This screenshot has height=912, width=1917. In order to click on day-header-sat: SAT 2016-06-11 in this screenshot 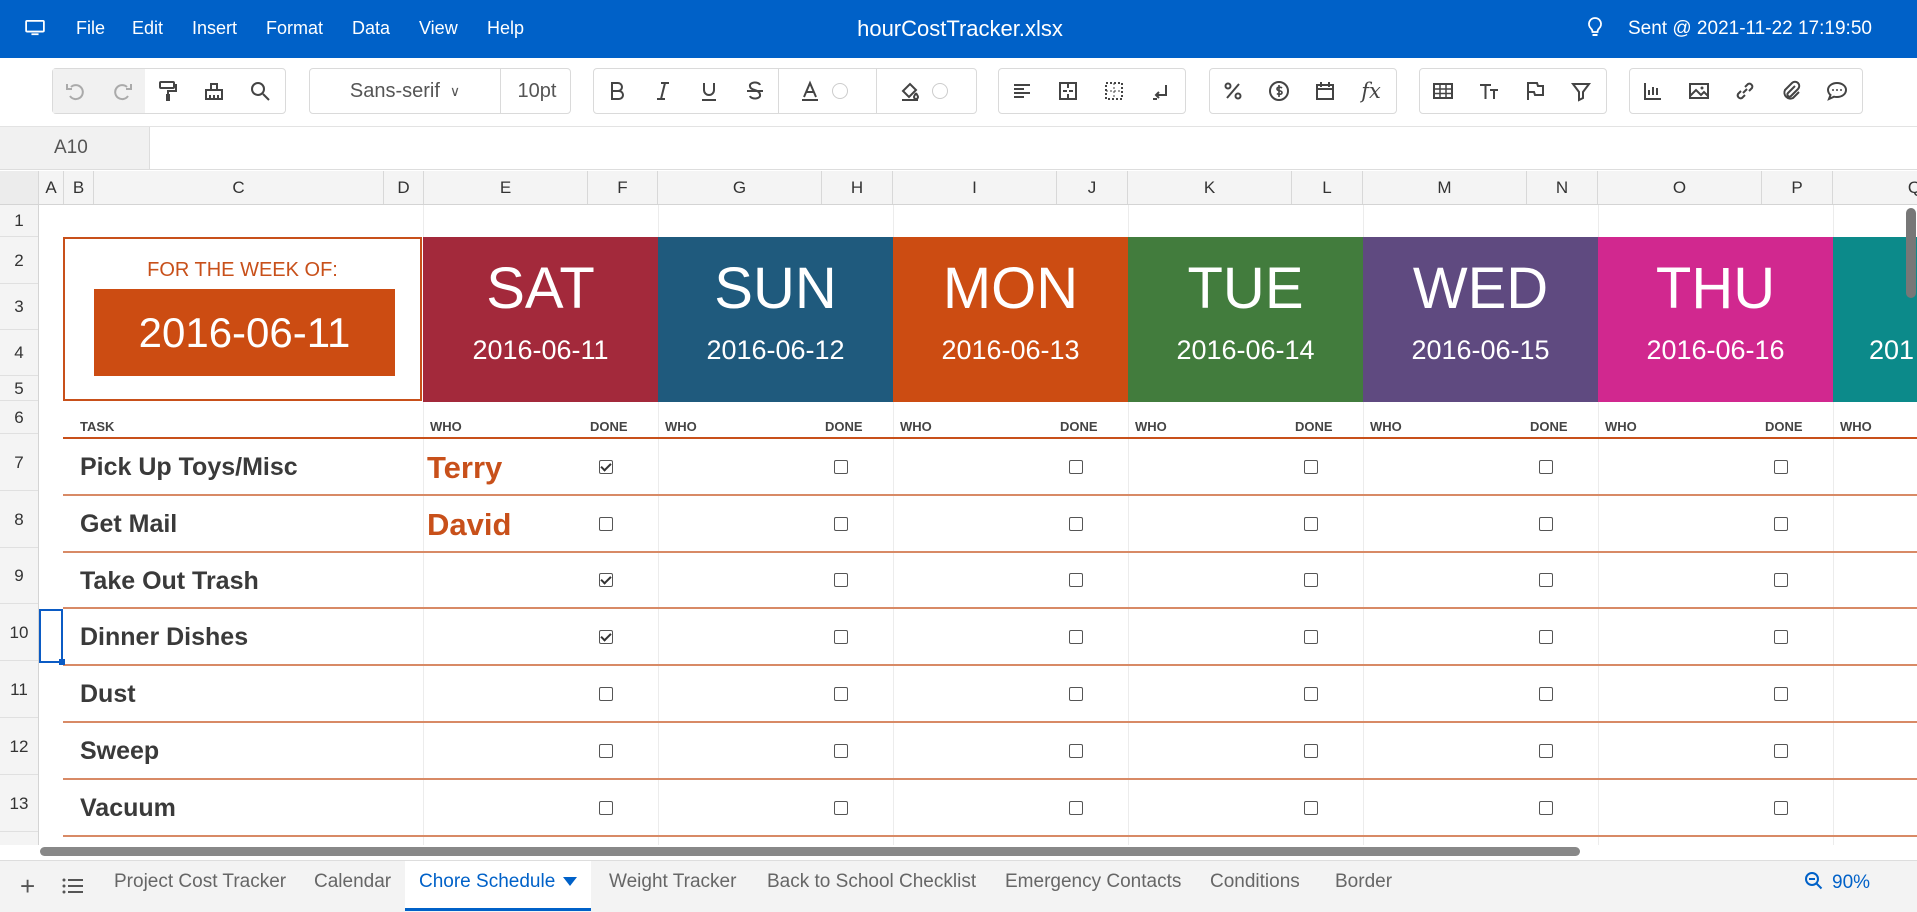, I will do `click(540, 319)`.